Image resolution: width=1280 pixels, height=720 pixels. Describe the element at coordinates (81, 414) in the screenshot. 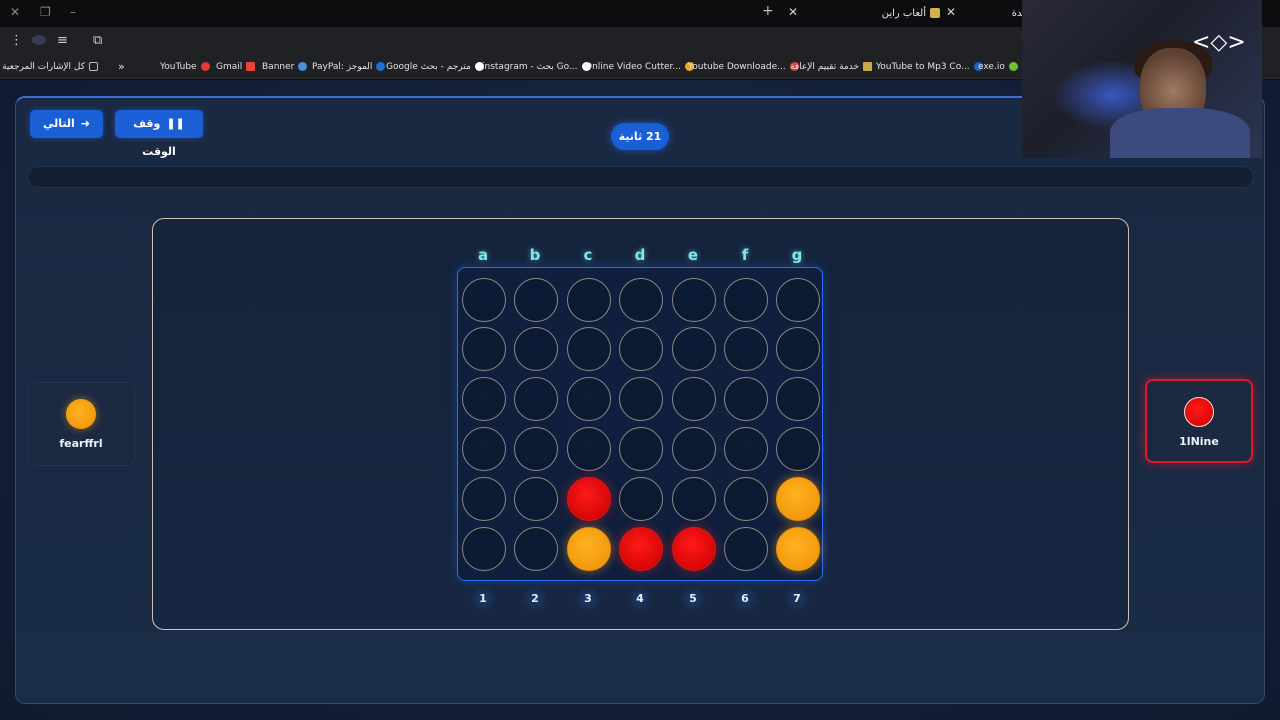

I see `player-disc-yellow` at that location.